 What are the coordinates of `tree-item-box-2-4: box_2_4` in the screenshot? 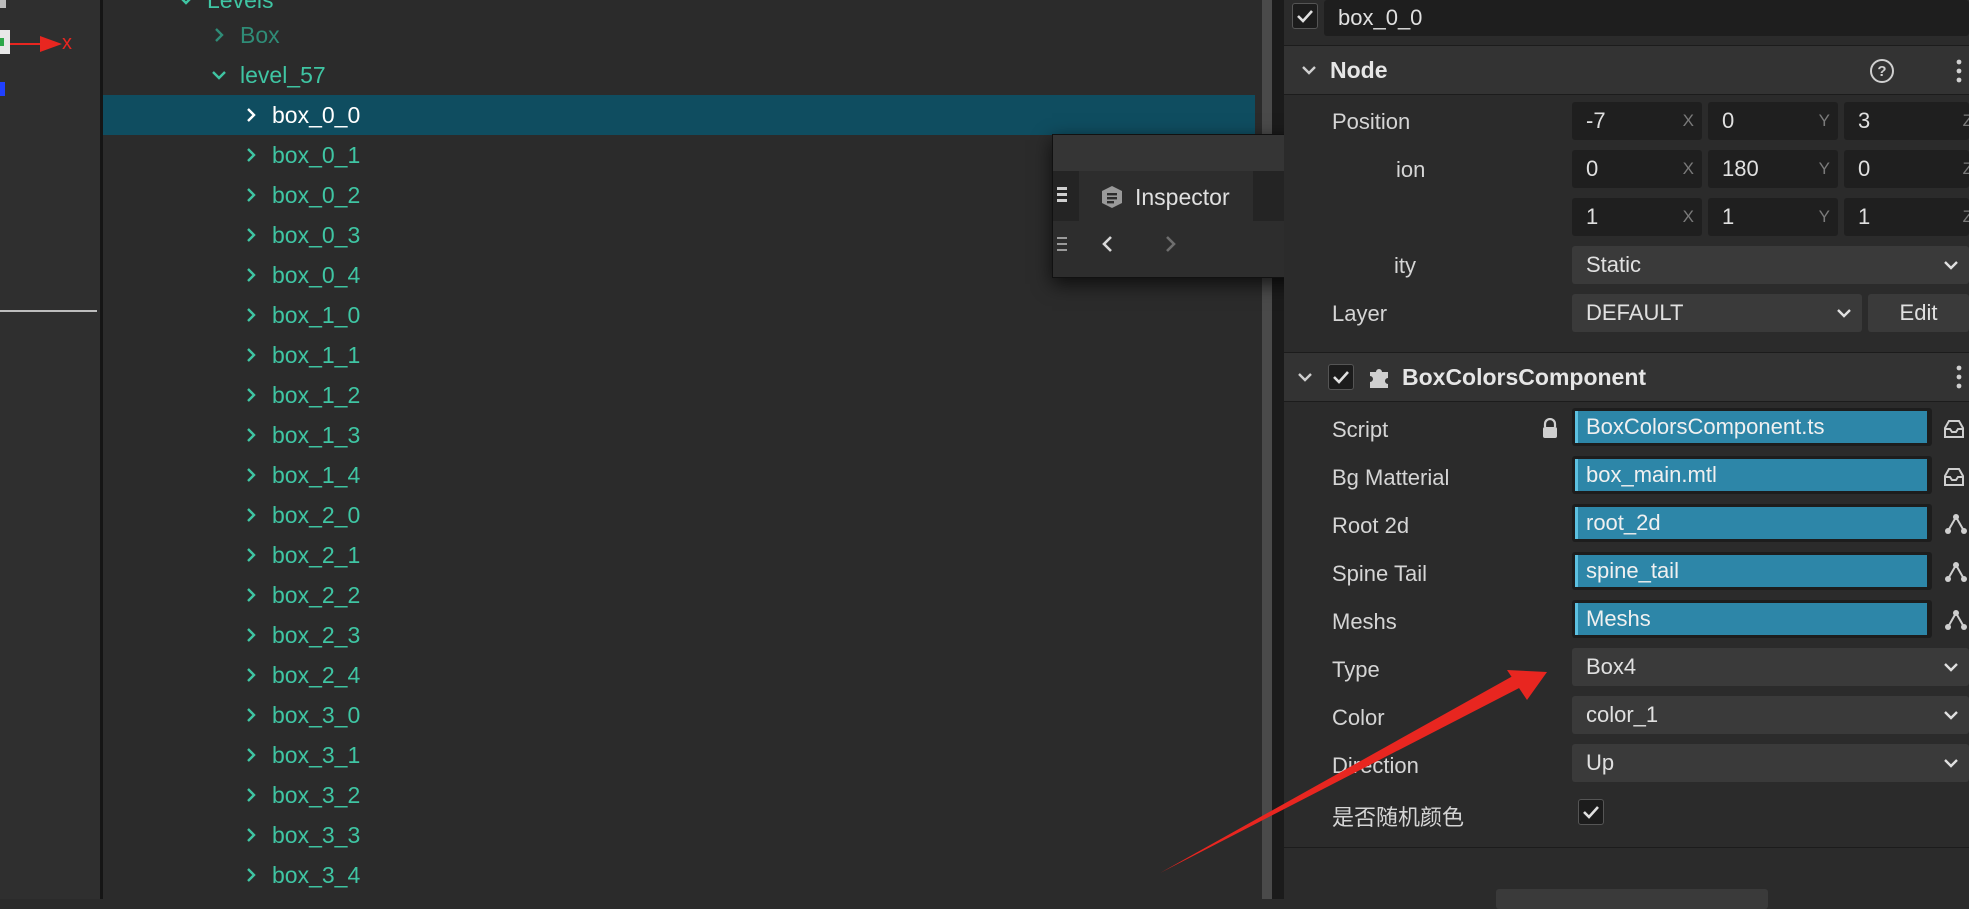 It's located at (679, 675).